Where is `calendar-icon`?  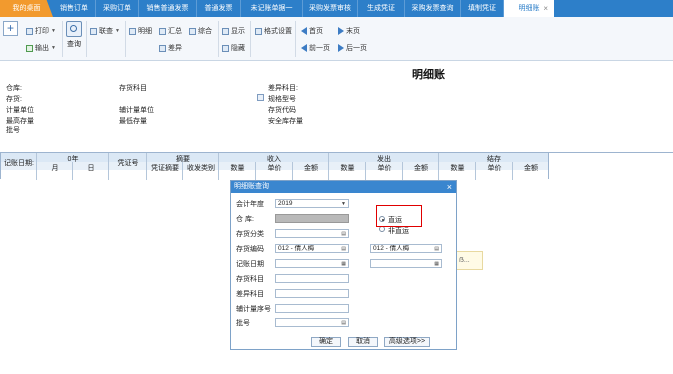
calendar-icon is located at coordinates (260, 97).